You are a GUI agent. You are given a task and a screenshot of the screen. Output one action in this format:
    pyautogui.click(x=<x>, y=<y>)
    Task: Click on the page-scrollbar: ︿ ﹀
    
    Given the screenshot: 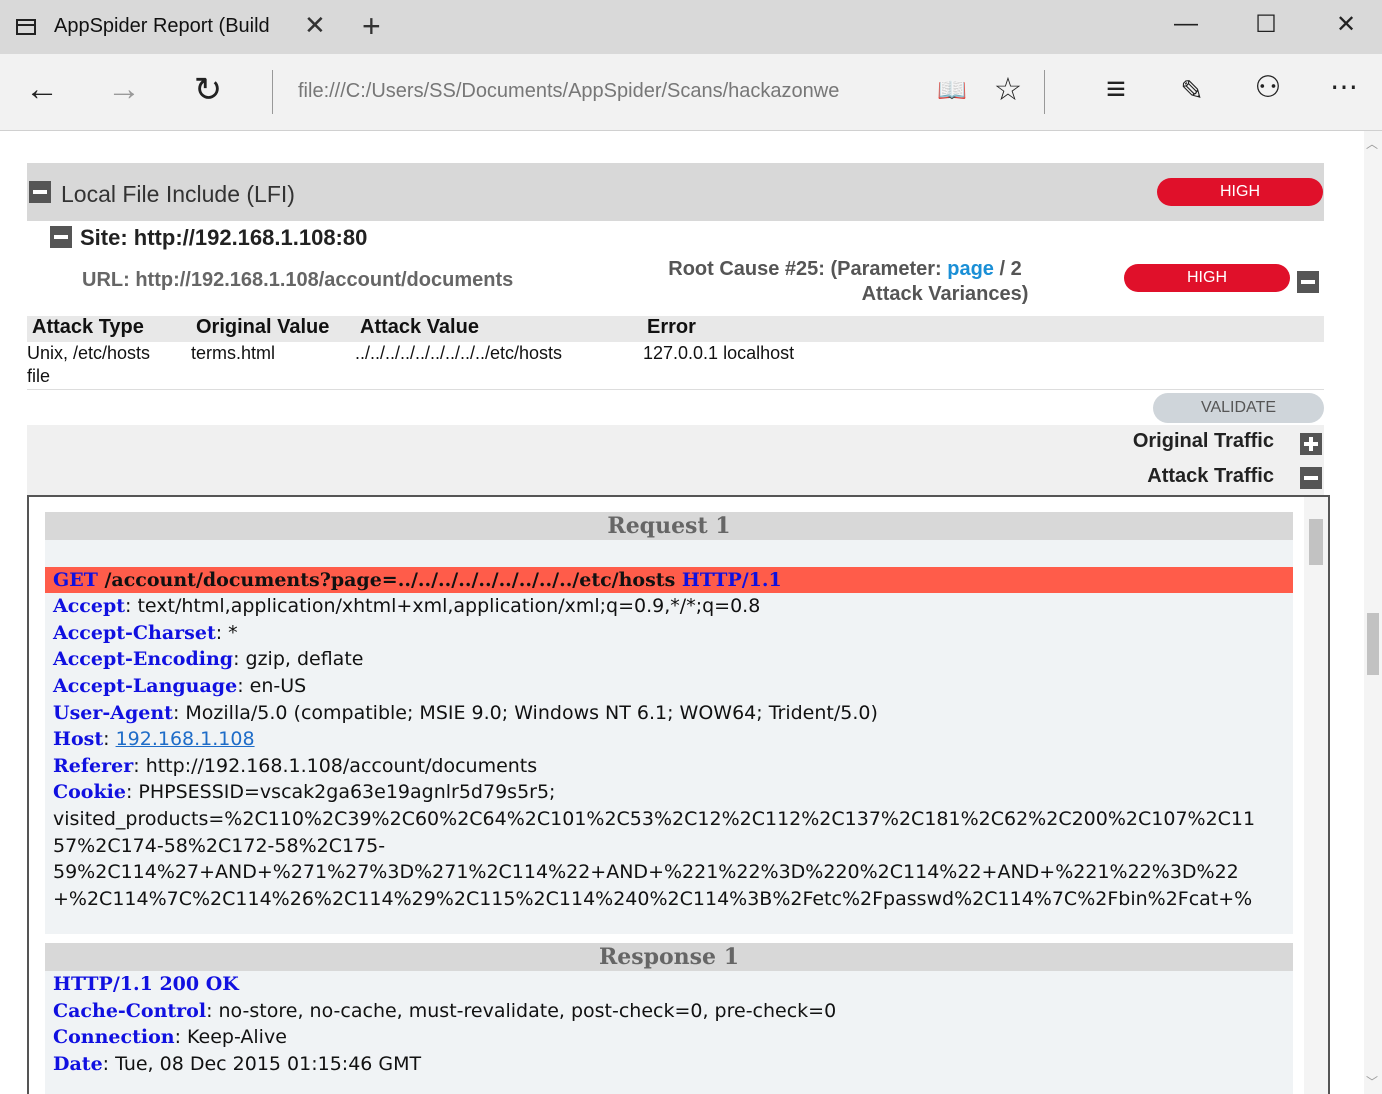 What is the action you would take?
    pyautogui.click(x=1373, y=612)
    